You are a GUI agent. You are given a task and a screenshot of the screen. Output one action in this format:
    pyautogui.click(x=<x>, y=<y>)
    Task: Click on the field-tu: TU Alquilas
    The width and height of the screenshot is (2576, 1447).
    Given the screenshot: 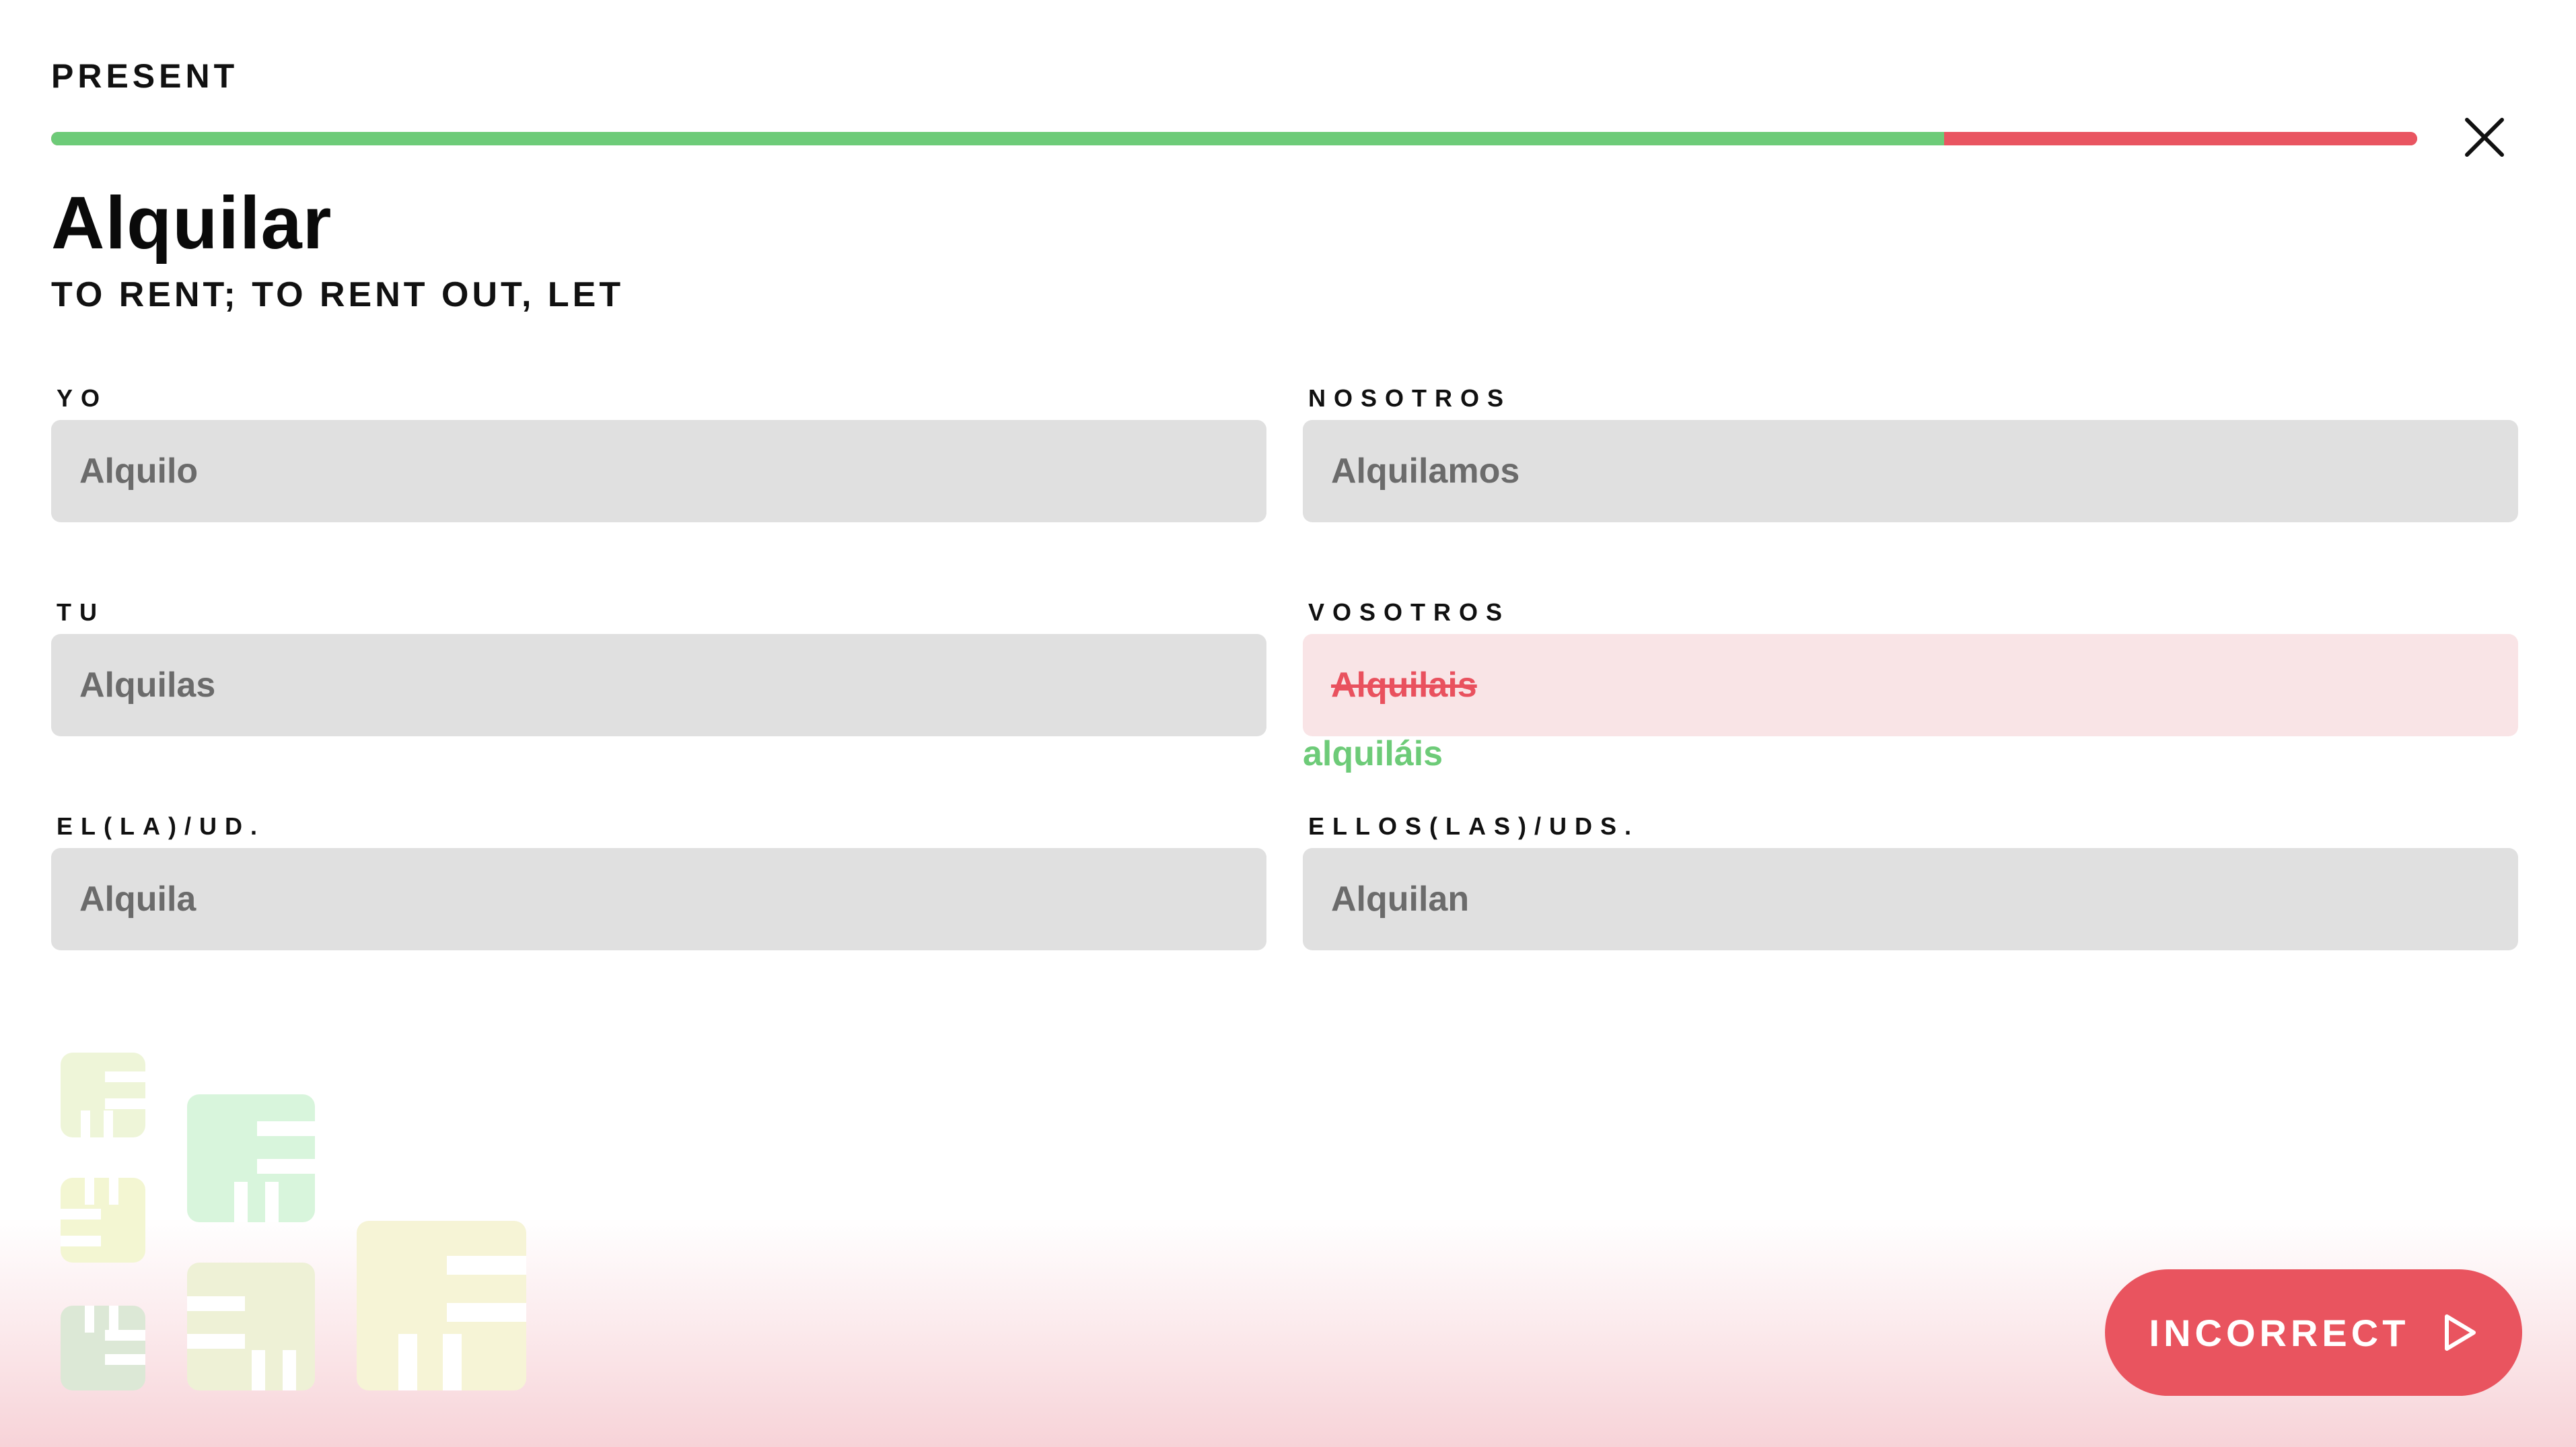 What is the action you would take?
    pyautogui.click(x=658, y=667)
    